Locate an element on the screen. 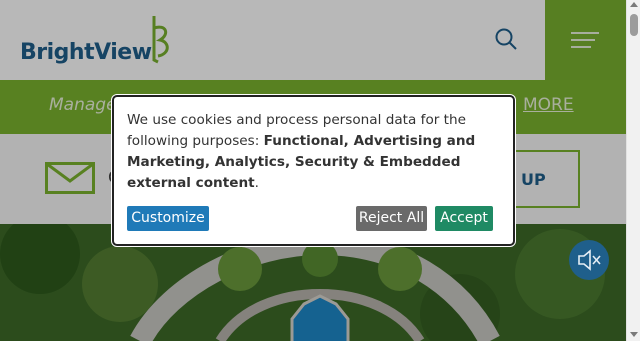  speaker-glyph is located at coordinates (589, 260).